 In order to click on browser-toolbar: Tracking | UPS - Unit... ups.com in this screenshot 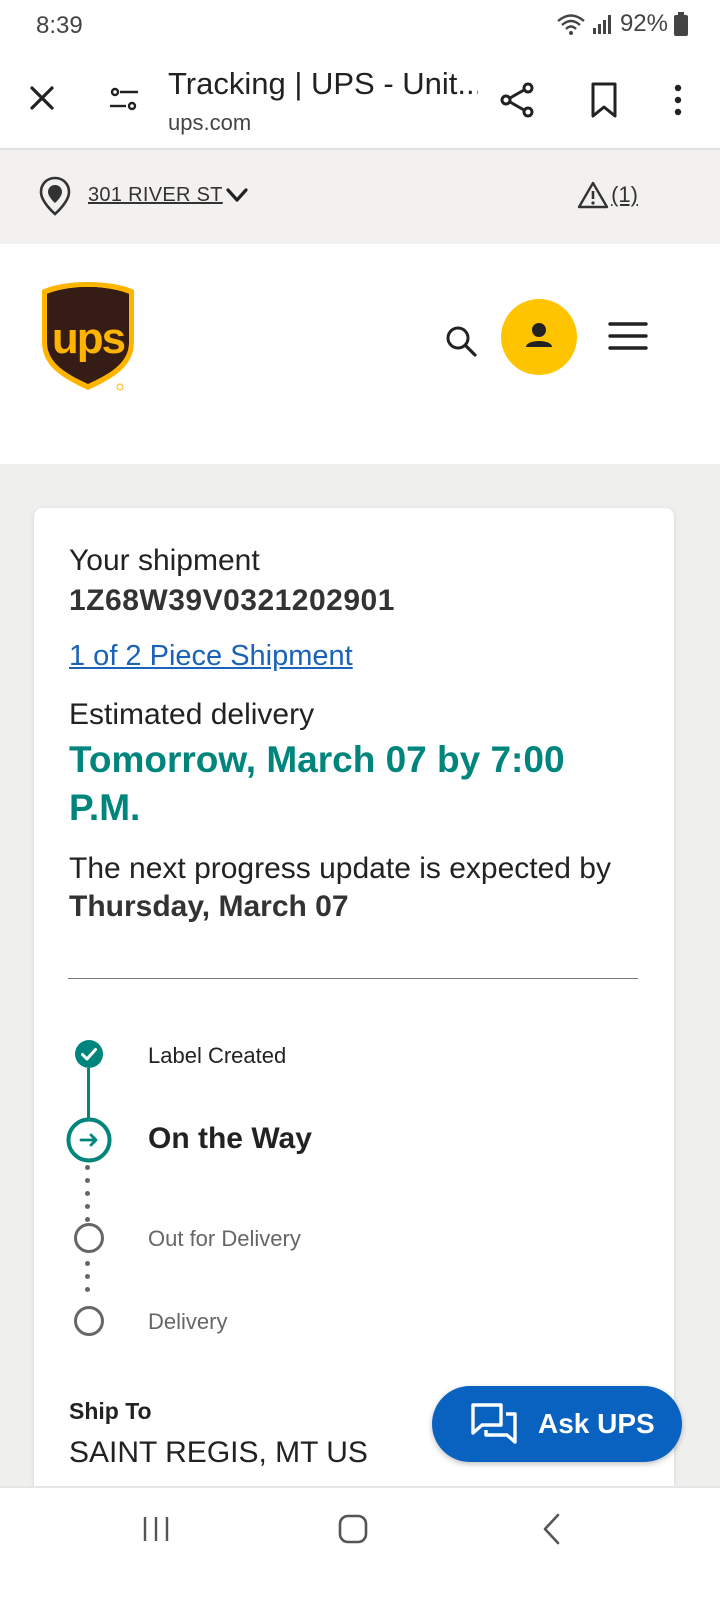, I will do `click(360, 101)`.